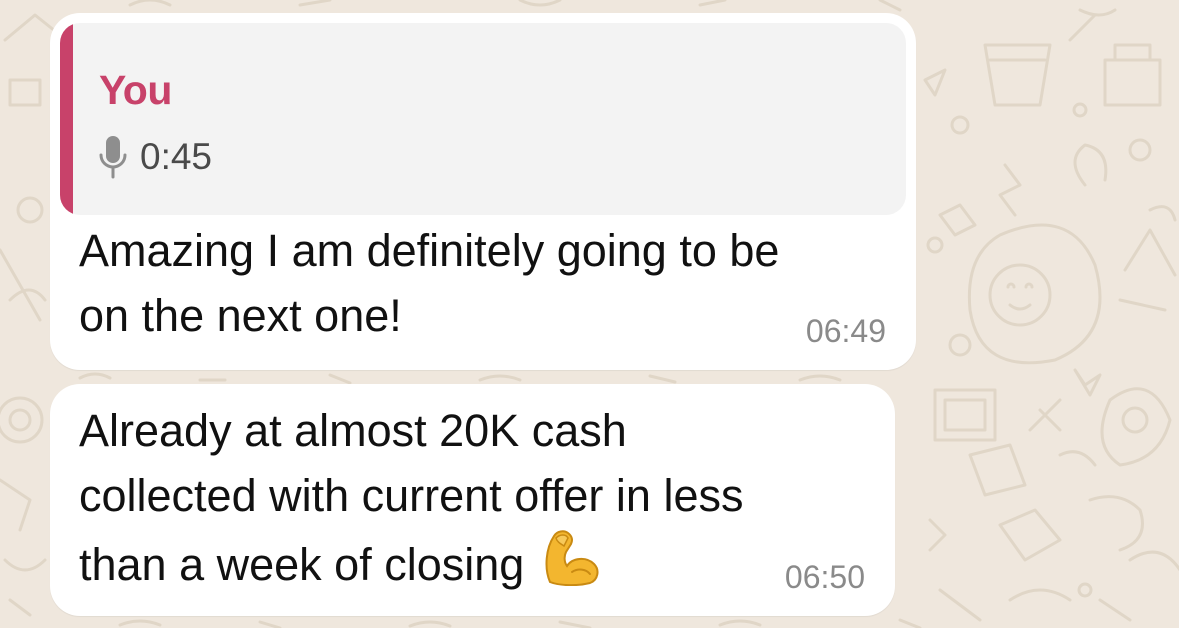  I want to click on message-timestamp: 06:49, so click(845, 331).